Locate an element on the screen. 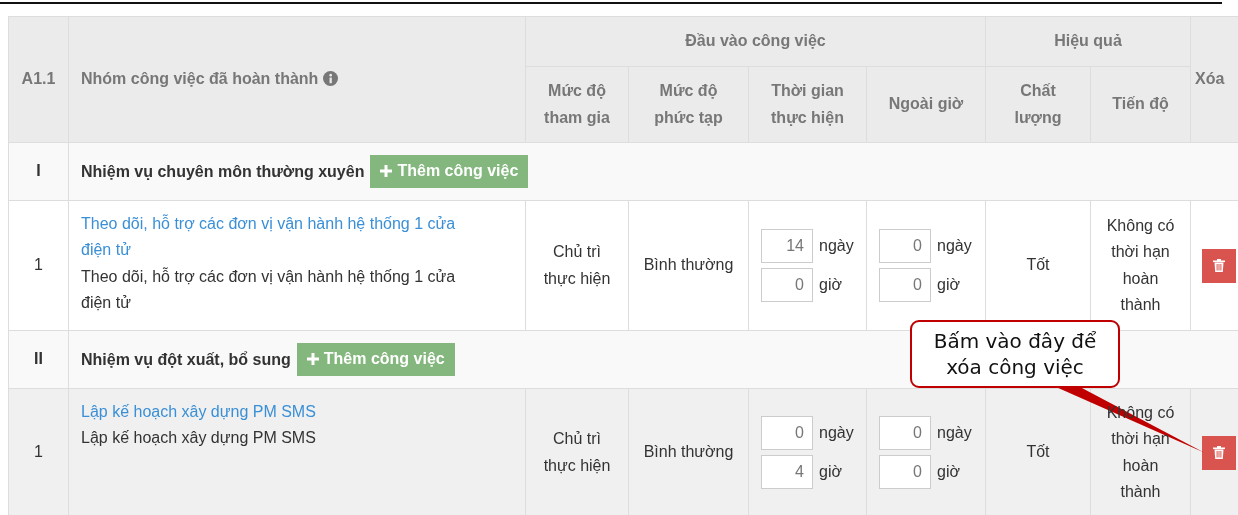 Image resolution: width=1238 pixels, height=515 pixels. section-number: I is located at coordinates (38, 171).